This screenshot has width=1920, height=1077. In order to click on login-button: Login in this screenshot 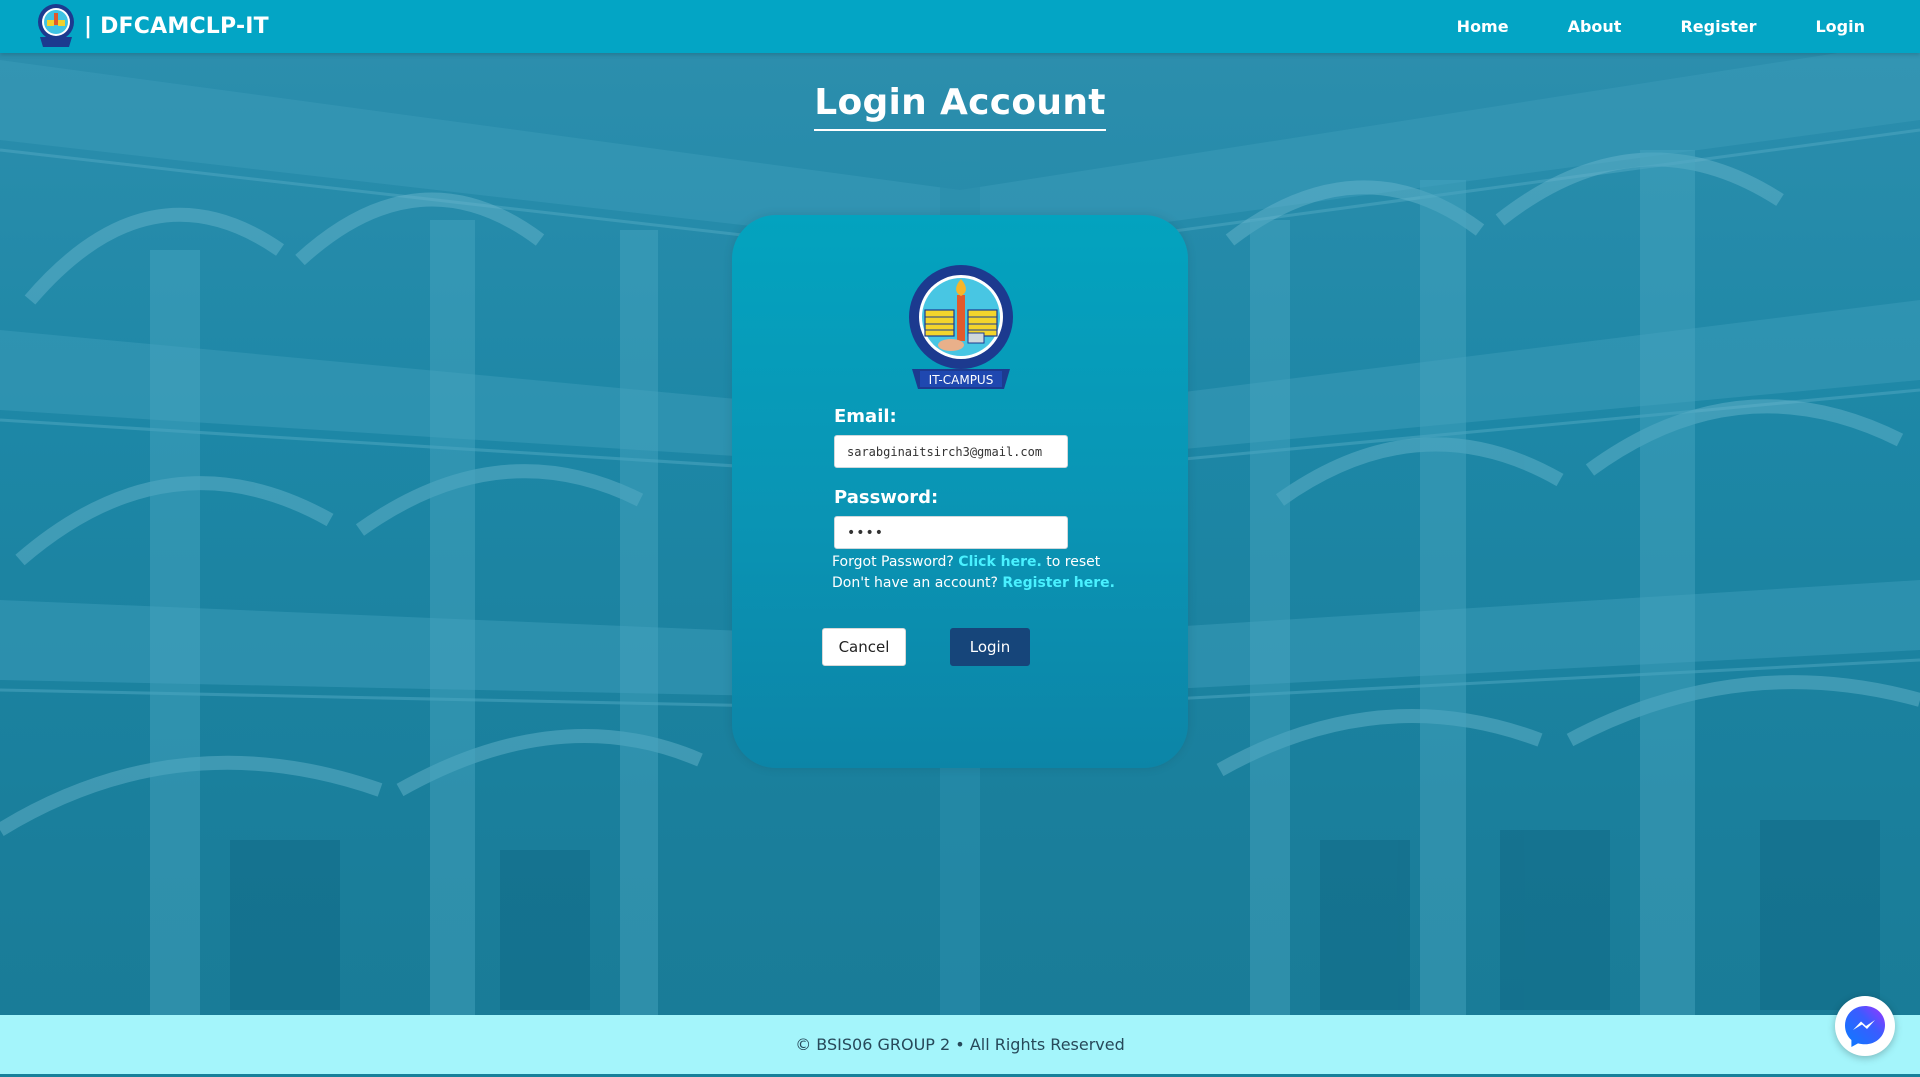, I will do `click(990, 647)`.